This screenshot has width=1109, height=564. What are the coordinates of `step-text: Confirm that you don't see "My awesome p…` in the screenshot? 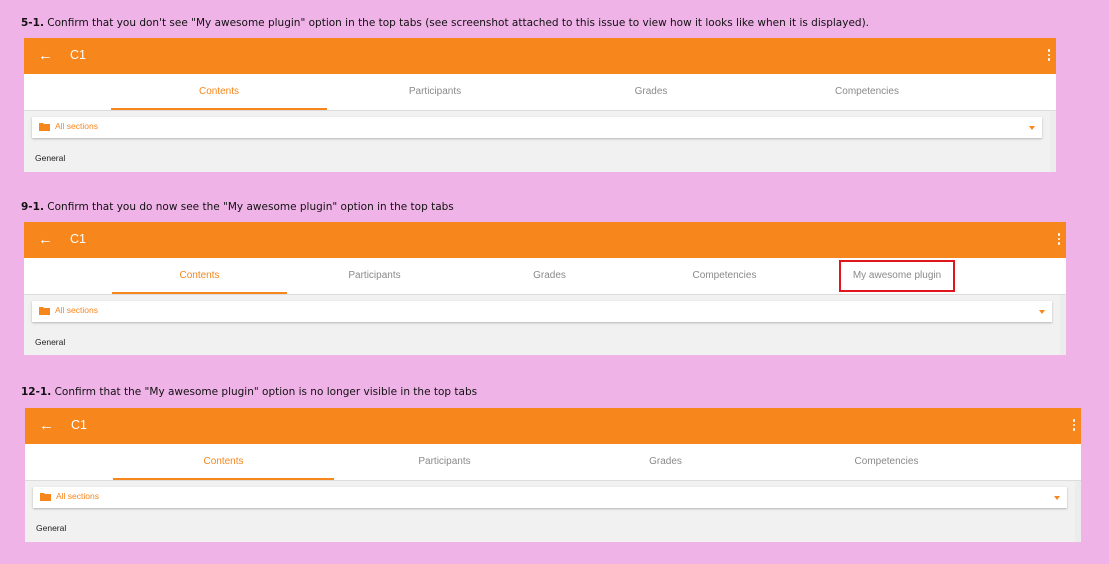 It's located at (456, 23).